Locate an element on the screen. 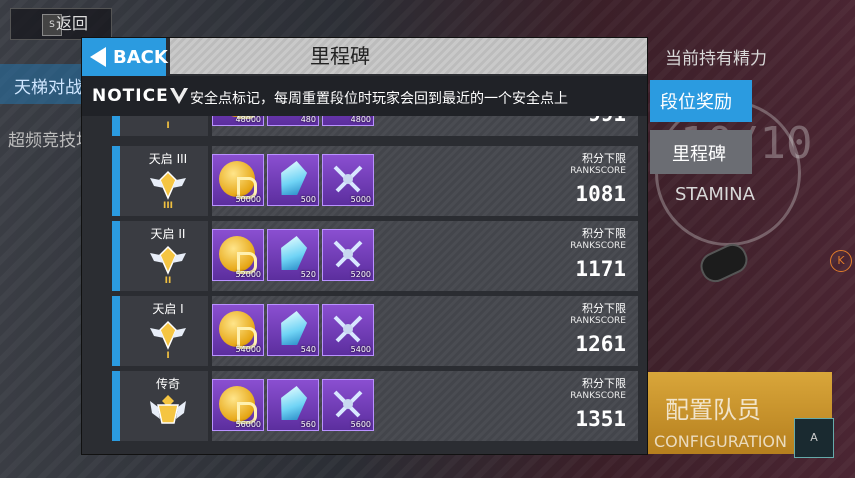  energy-title: 当前持有精力 is located at coordinates (716, 59).